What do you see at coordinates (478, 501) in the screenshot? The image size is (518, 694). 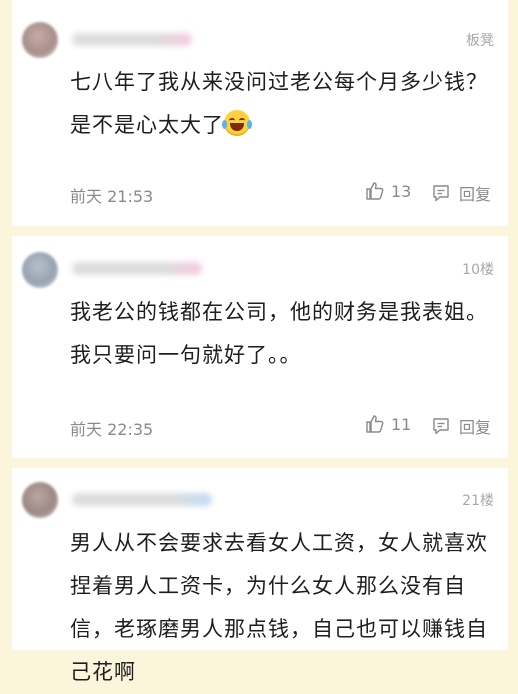 I see `floor-label: 21楼` at bounding box center [478, 501].